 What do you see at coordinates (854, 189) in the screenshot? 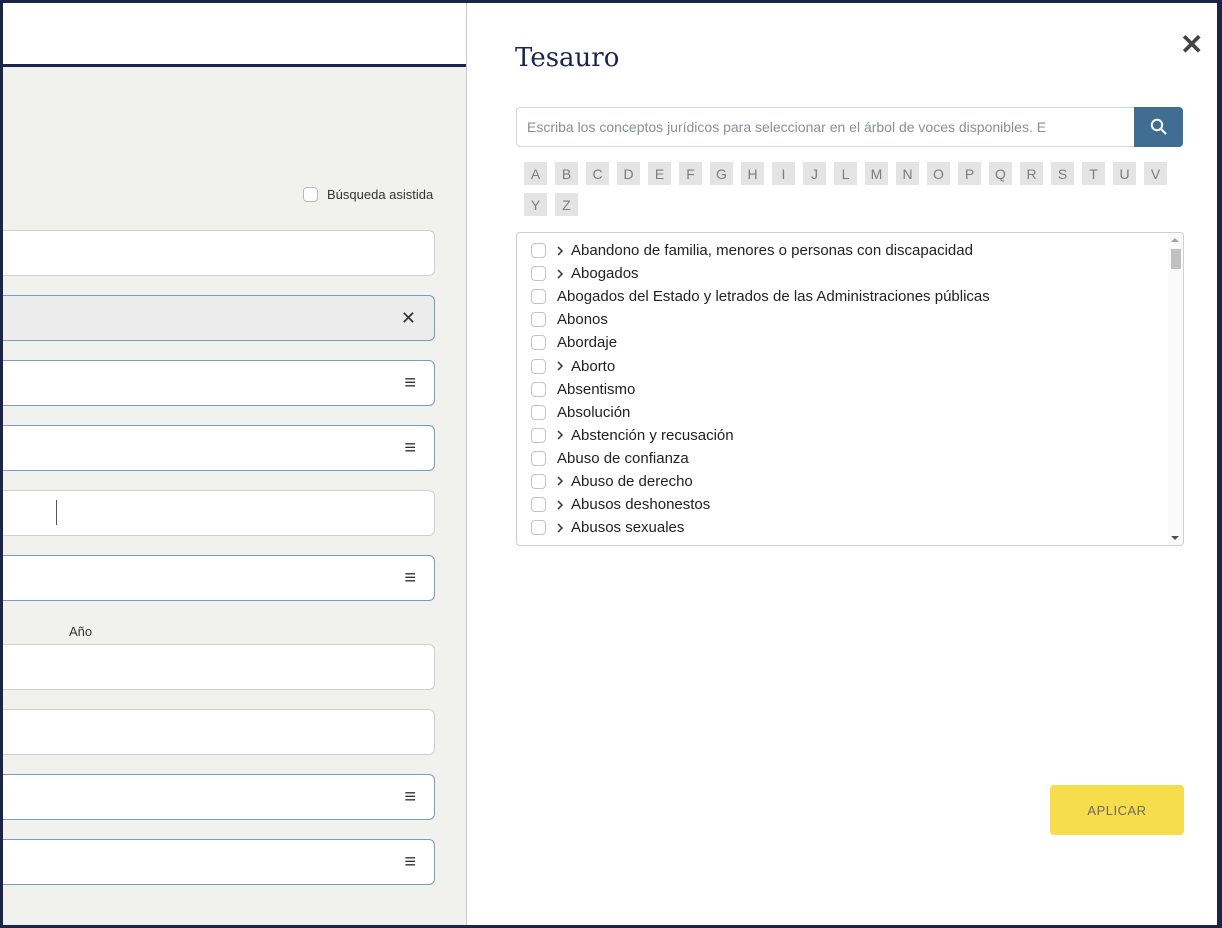
I see `alphabet-index: ABCDEFGHIJLMNOPQRSTUV YZ` at bounding box center [854, 189].